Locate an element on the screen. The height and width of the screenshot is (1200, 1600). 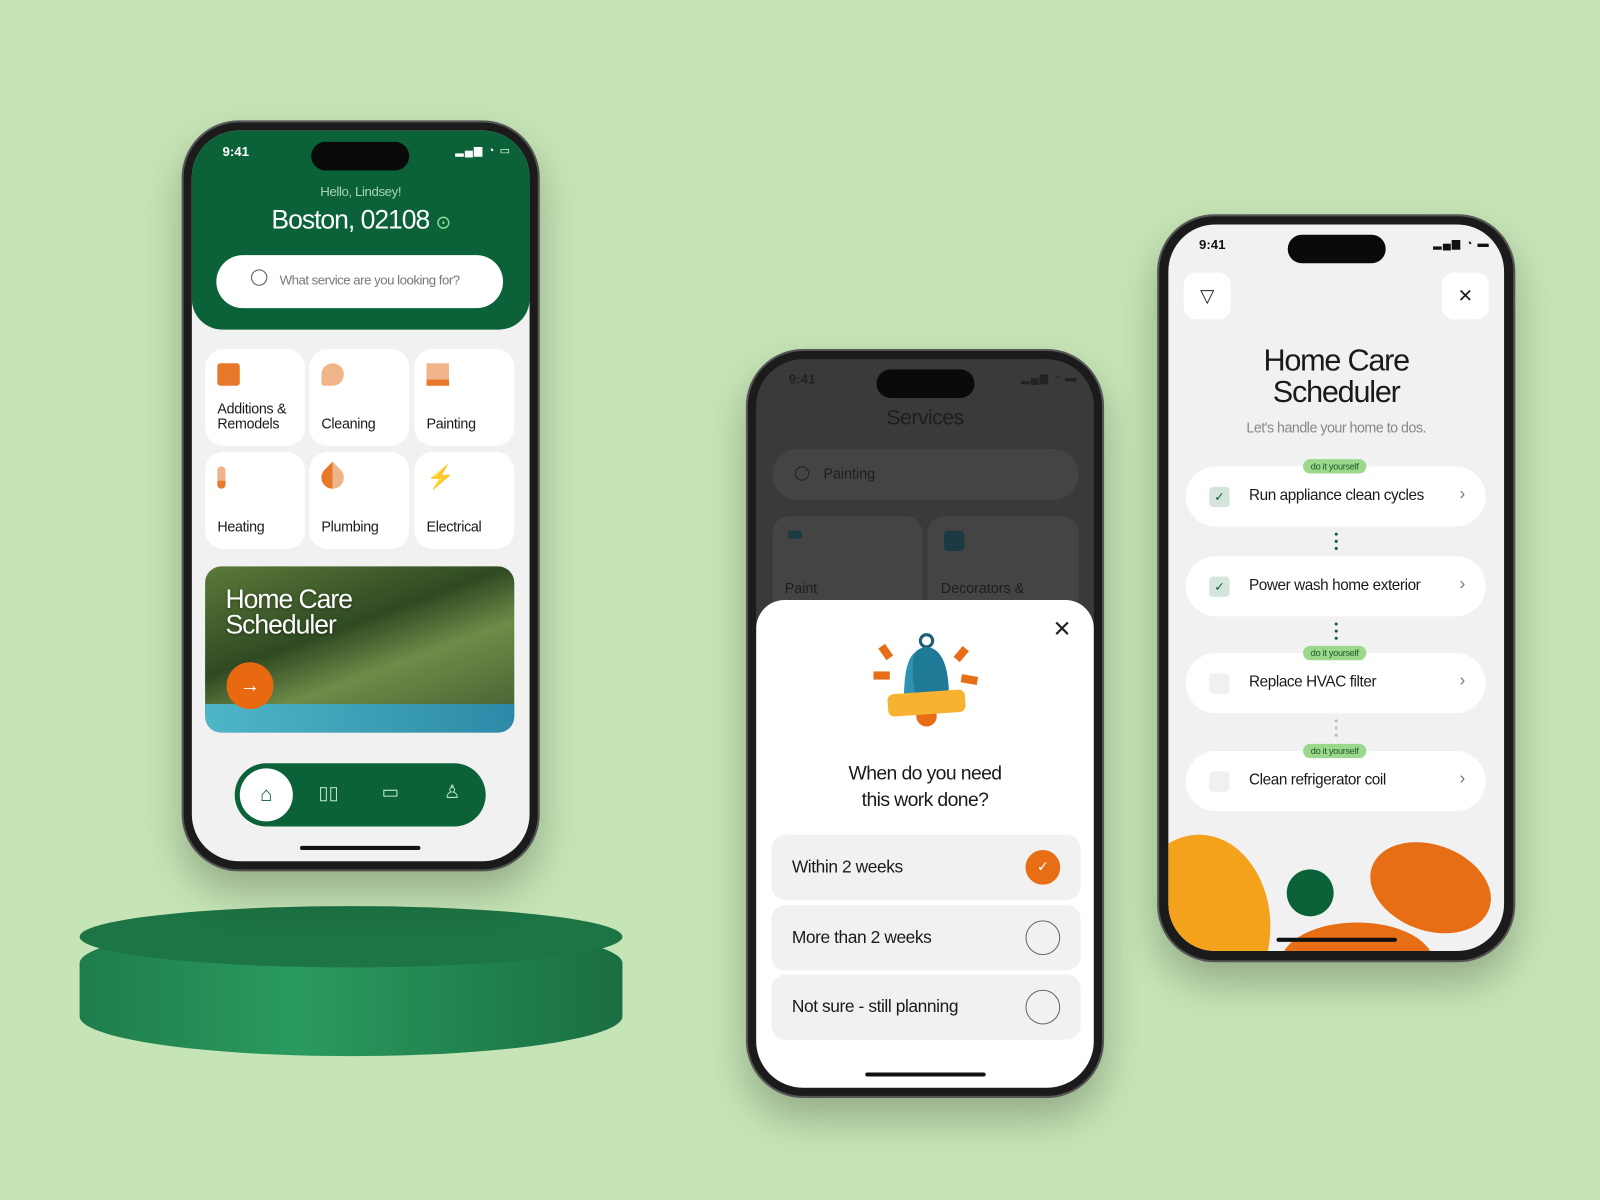
thermometer-icon is located at coordinates (221, 477).